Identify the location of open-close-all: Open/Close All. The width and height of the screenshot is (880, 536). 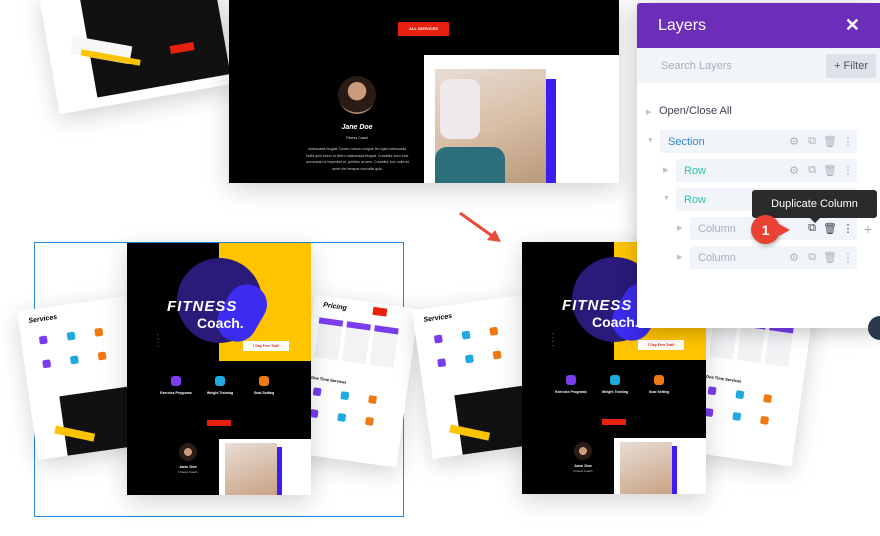
(695, 111).